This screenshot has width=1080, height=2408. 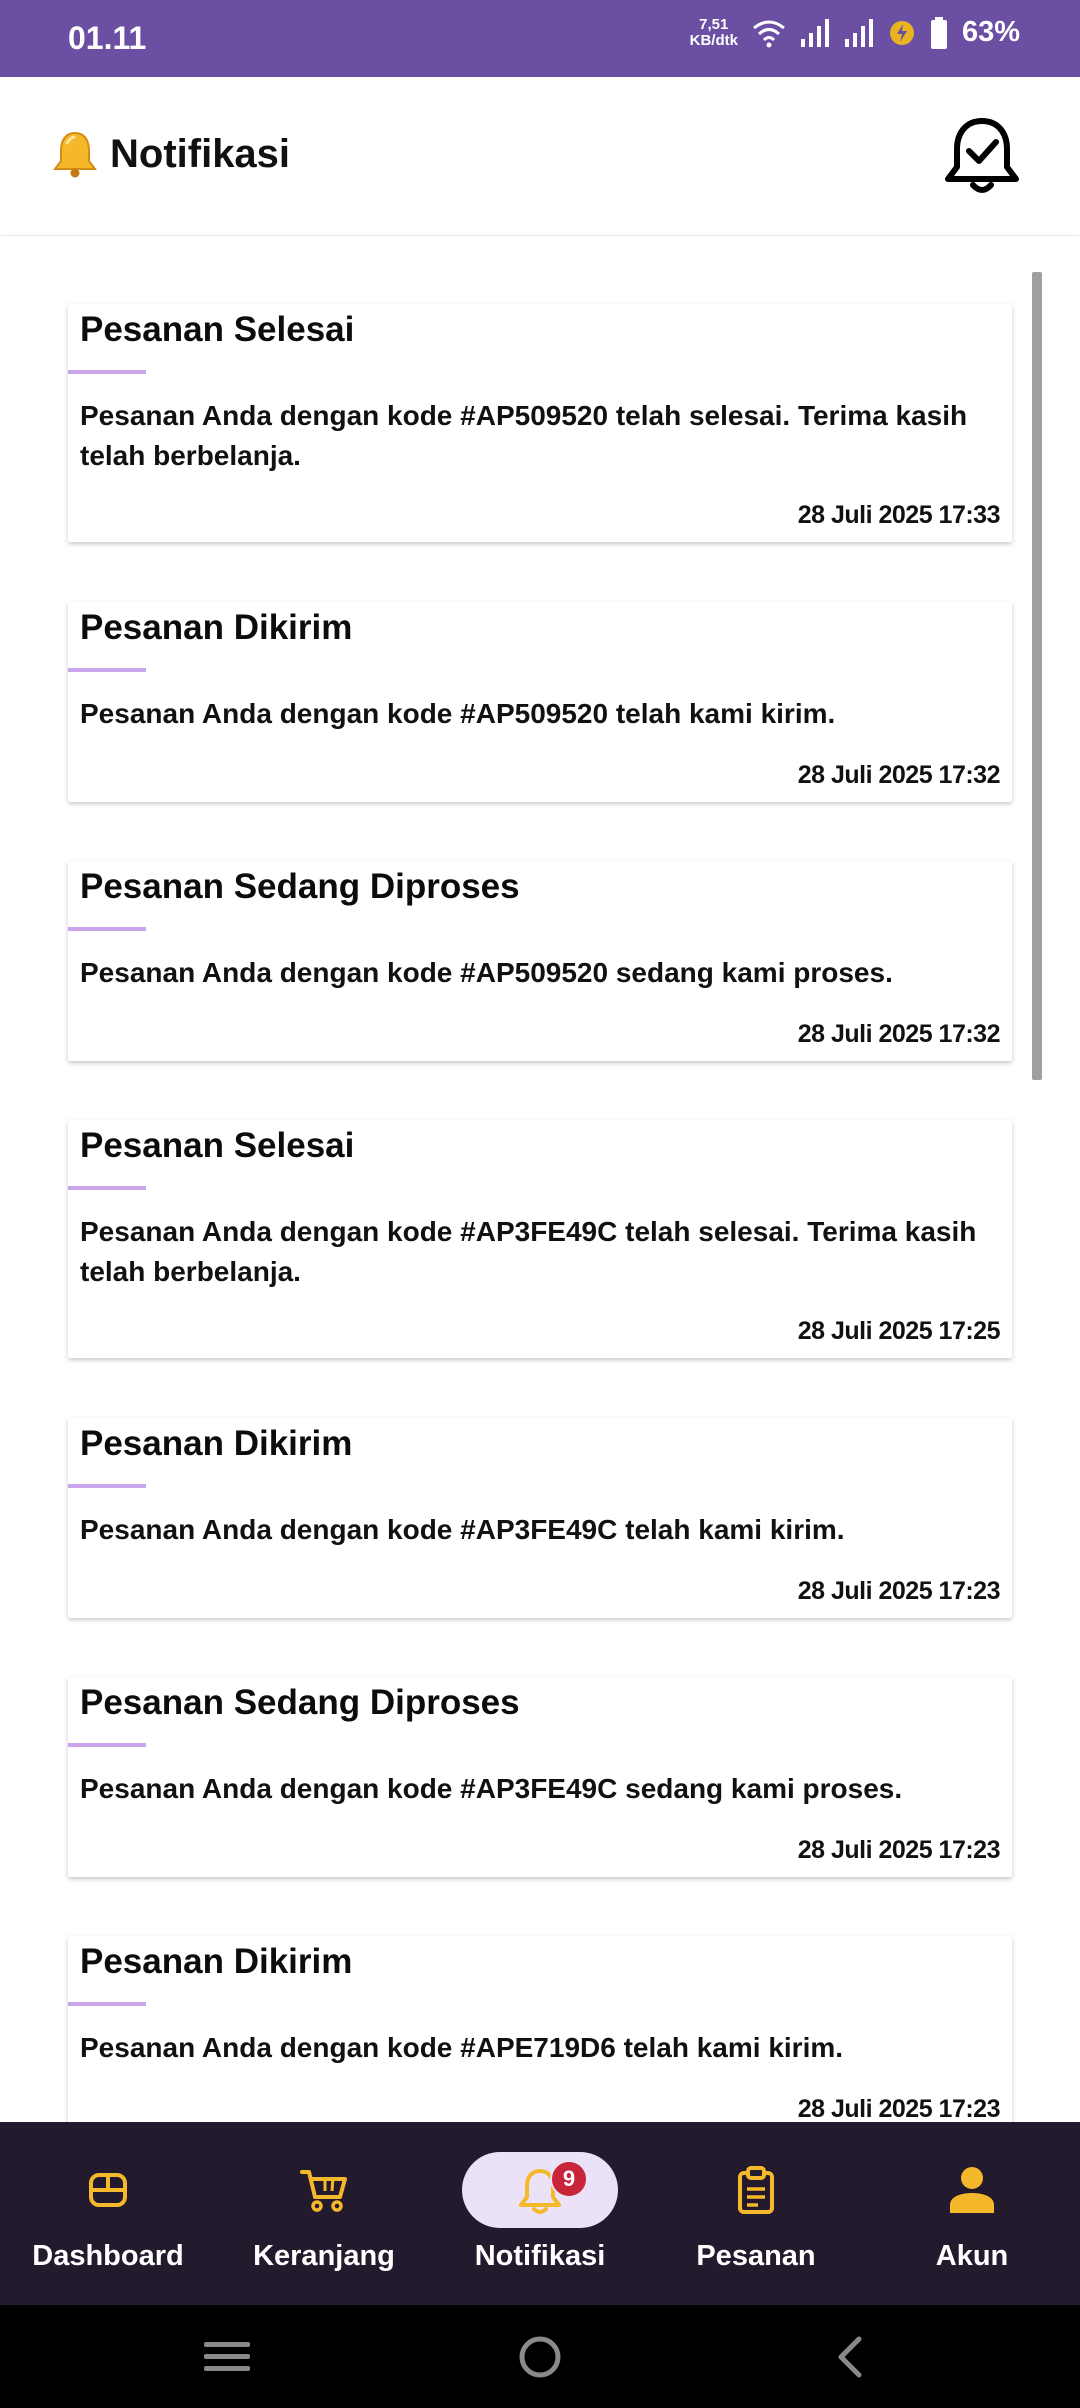 I want to click on nav-pesanan: Pesanan, so click(x=756, y=2213).